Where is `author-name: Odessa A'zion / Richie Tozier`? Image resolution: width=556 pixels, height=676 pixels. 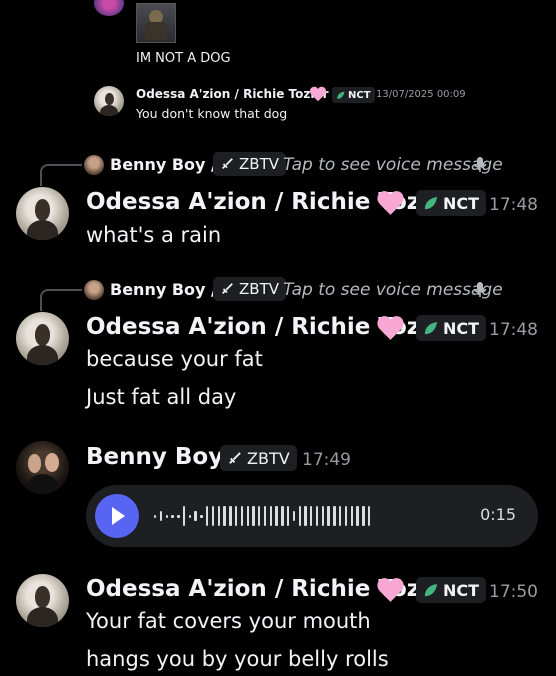
author-name: Odessa A'zion / Richie Tozier is located at coordinates (232, 94).